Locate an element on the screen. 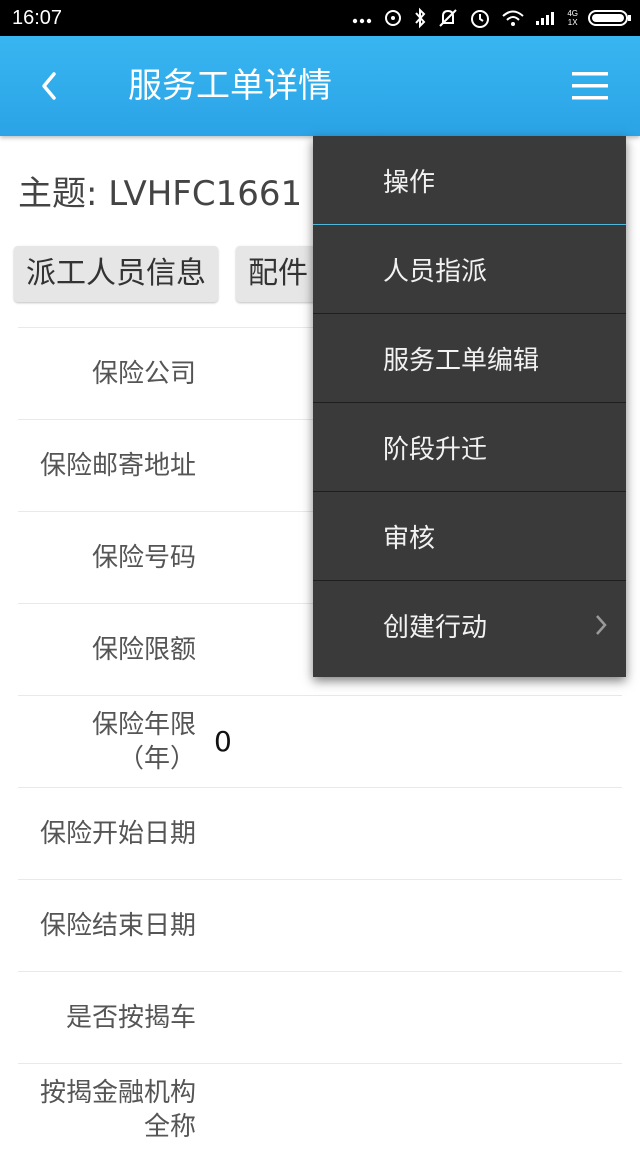 This screenshot has width=640, height=1155. app-bar: 服务工单详情 is located at coordinates (320, 86).